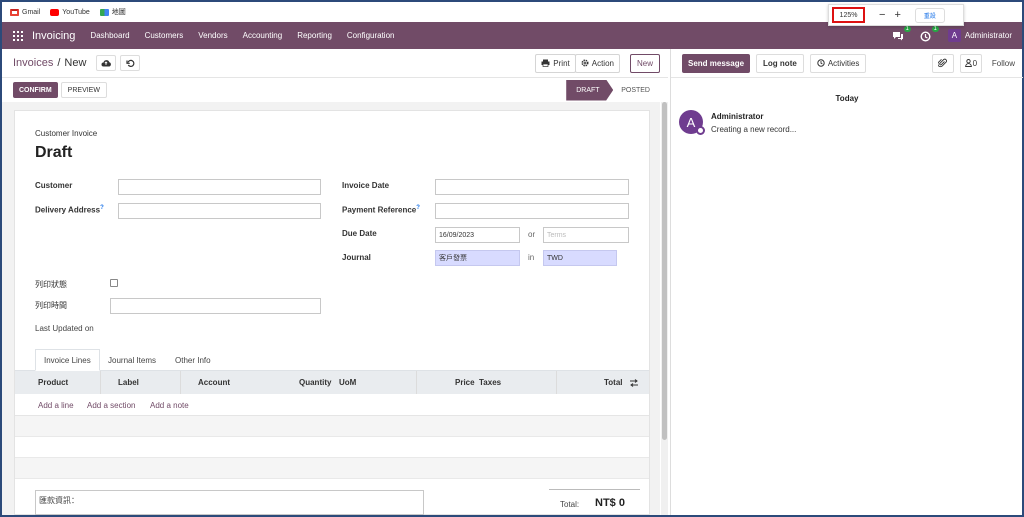 The image size is (1024, 517). Describe the element at coordinates (532, 211) in the screenshot. I see `payment-reference-input` at that location.